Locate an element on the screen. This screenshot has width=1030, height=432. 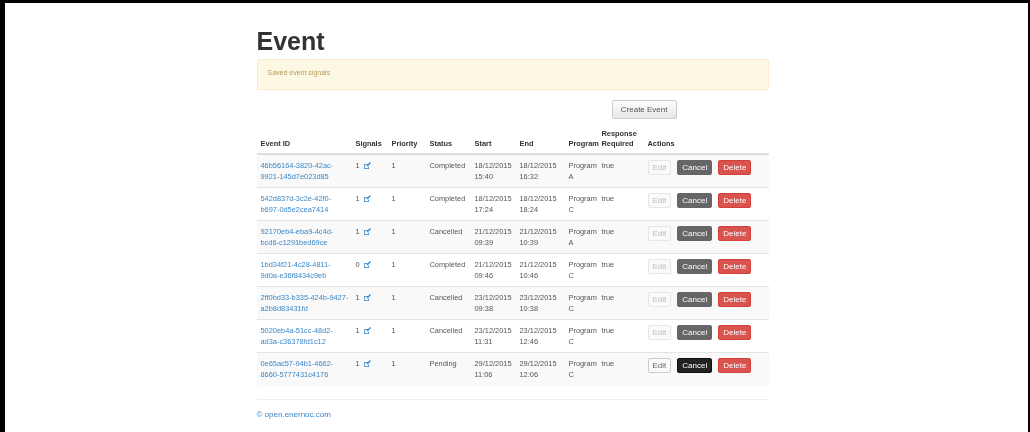
create-event-button: Create Event is located at coordinates (644, 109).